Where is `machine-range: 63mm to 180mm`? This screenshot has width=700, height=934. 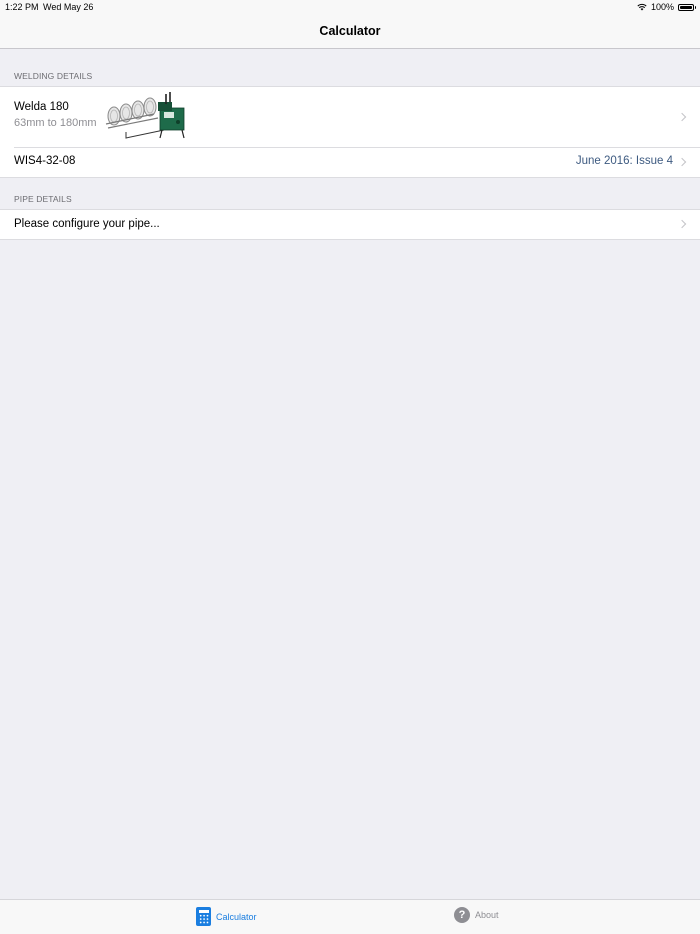
machine-range: 63mm to 180mm is located at coordinates (55, 123).